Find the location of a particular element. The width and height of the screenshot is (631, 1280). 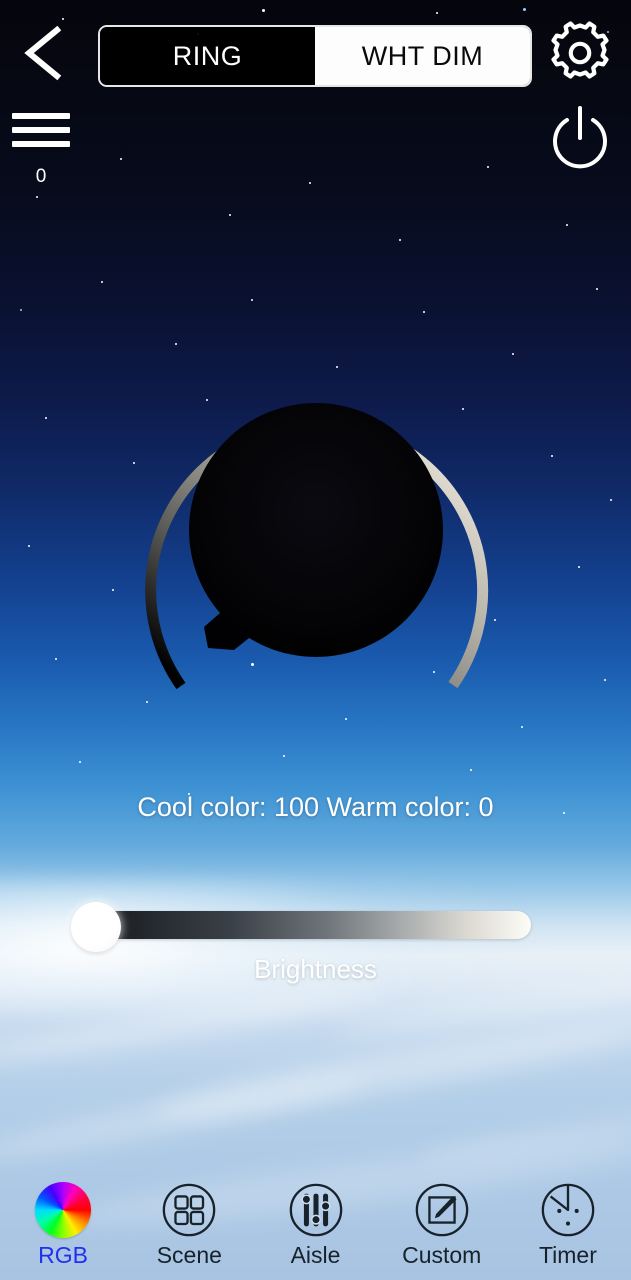

brightness-label: Brightness is located at coordinates (315, 969).